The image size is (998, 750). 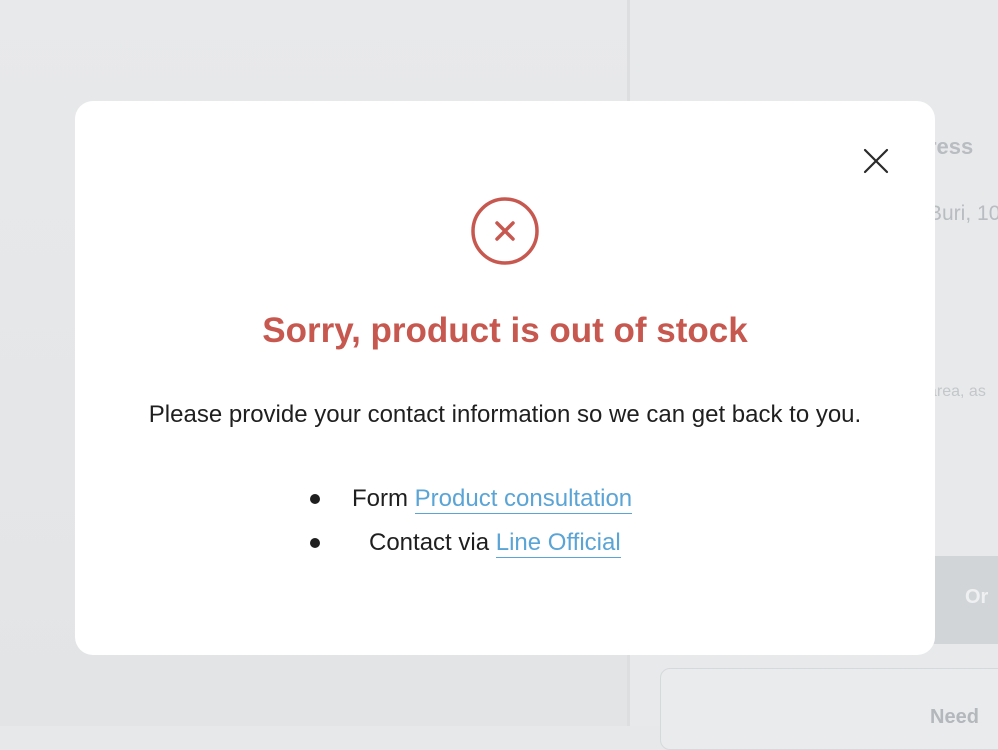 What do you see at coordinates (380, 498) in the screenshot?
I see `option-prefix: Form` at bounding box center [380, 498].